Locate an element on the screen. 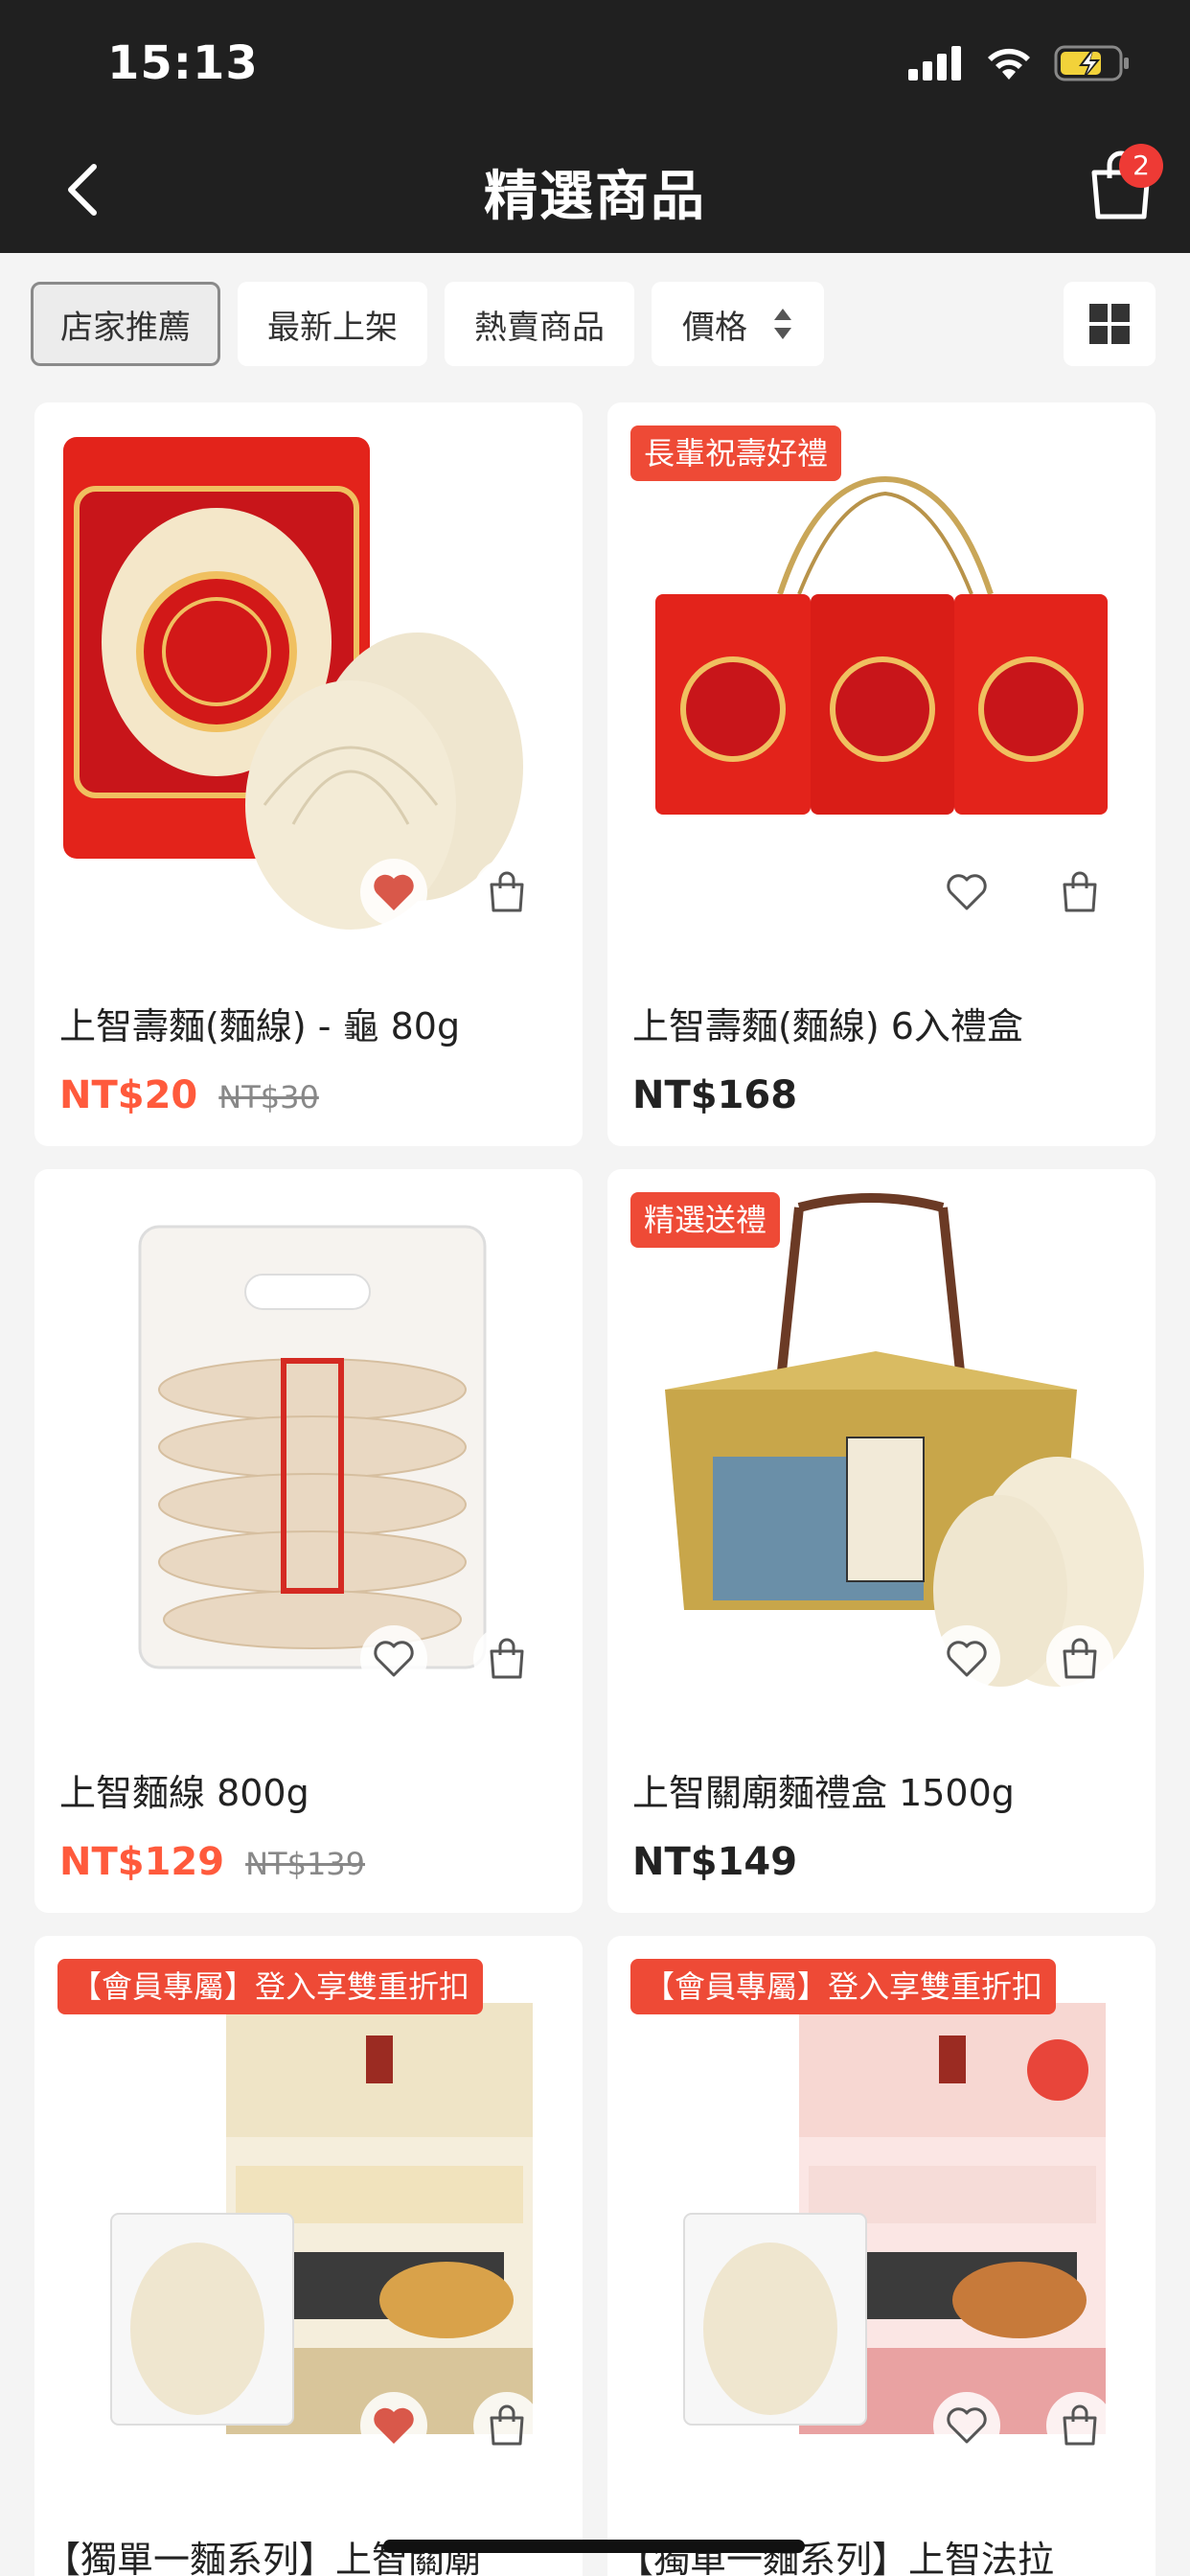 The width and height of the screenshot is (1190, 2576). cellular-signal-icon is located at coordinates (935, 63).